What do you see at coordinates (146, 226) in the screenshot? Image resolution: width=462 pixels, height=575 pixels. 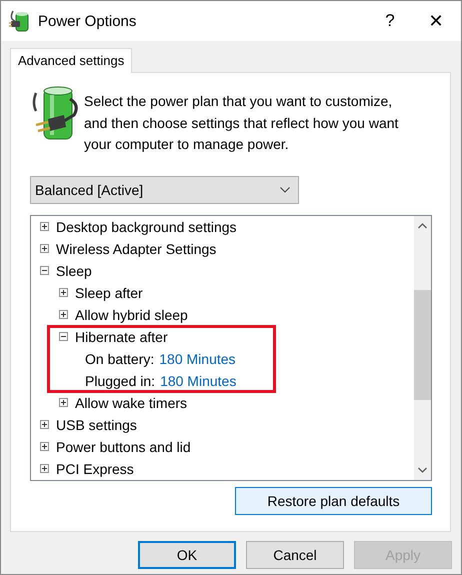 I see `tree-item: Desktop background settings` at bounding box center [146, 226].